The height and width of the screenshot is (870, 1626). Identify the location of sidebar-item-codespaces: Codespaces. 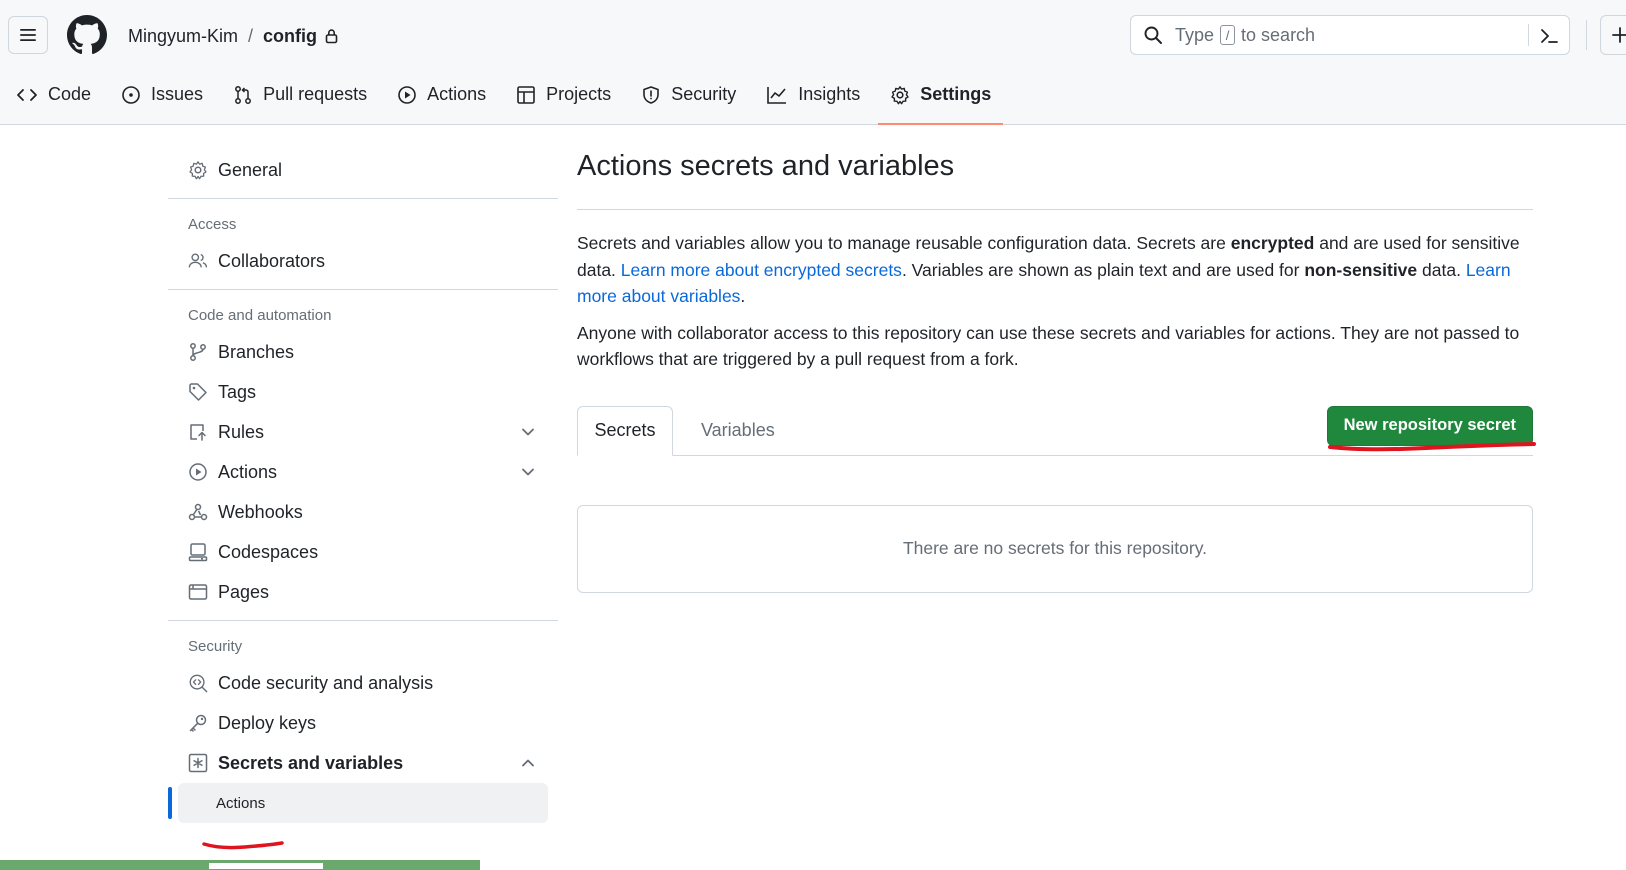
(363, 552).